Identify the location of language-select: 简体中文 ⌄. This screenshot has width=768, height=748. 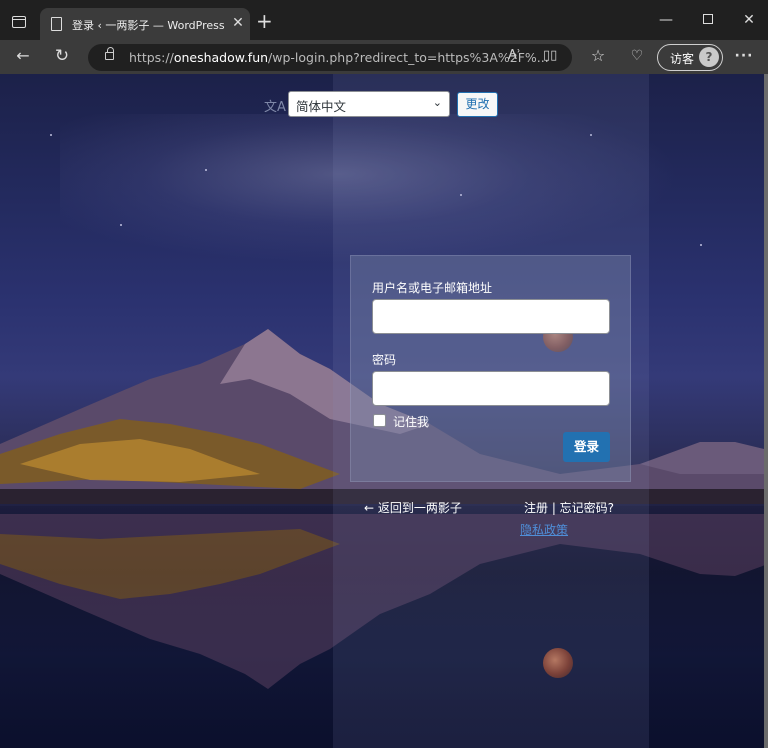
(369, 104).